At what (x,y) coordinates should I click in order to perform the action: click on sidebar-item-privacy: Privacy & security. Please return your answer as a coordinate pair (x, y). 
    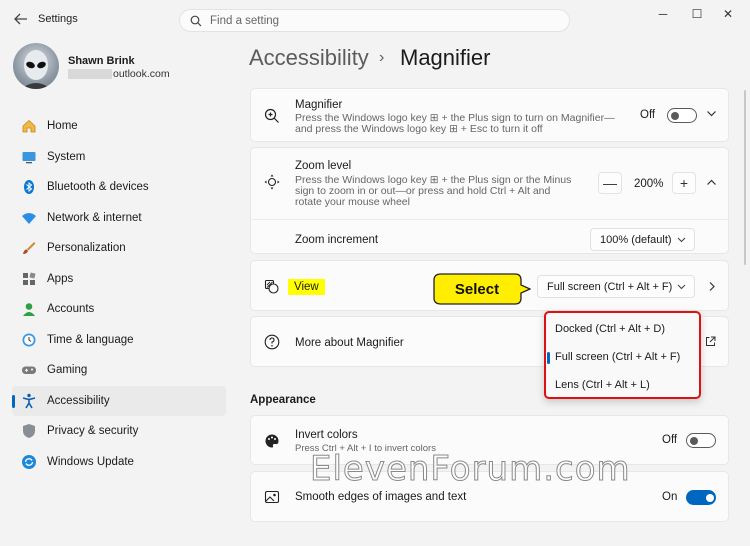
    Looking at the image, I should click on (119, 431).